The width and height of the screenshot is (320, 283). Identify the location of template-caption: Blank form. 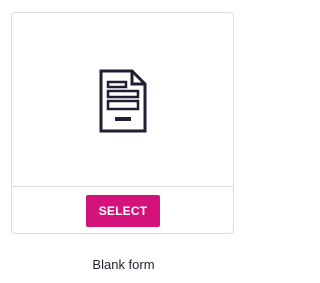
(123, 264).